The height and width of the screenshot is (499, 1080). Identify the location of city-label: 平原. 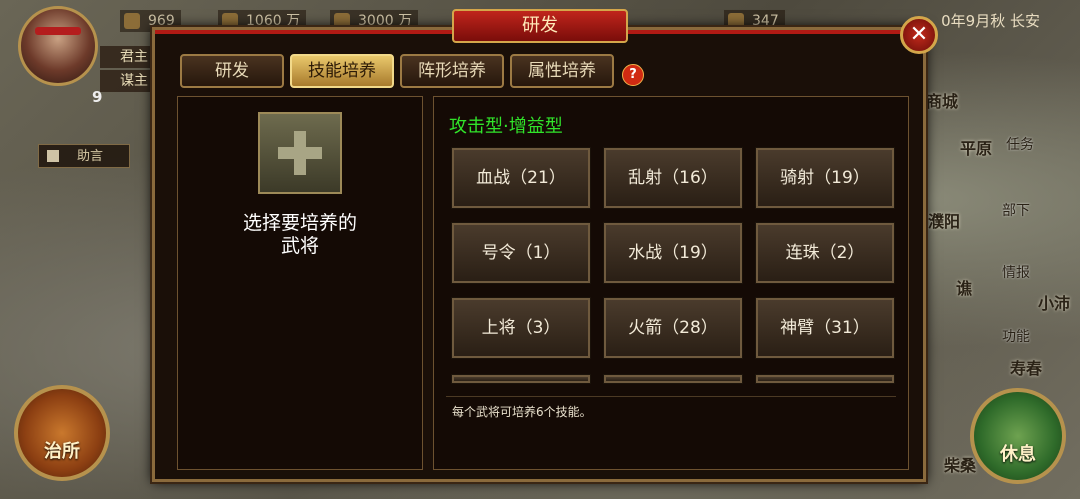
(976, 147).